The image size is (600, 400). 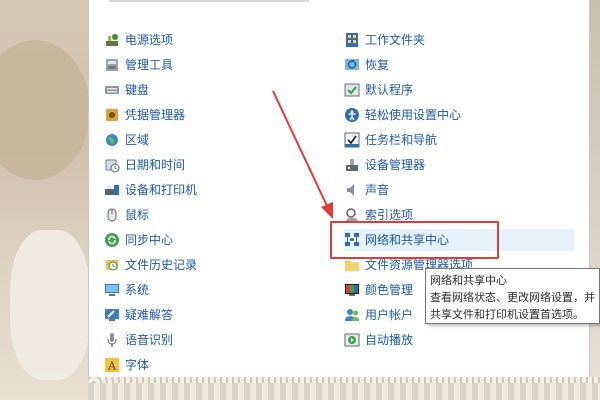 I want to click on credential-manager-icon, so click(x=112, y=115).